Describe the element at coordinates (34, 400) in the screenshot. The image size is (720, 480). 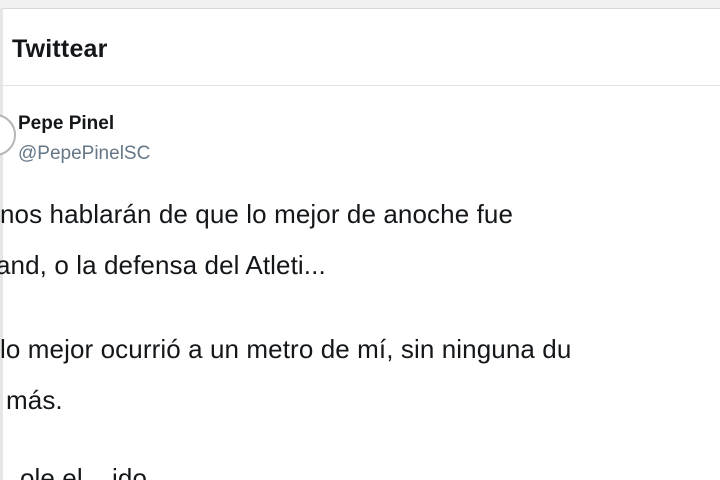
I see `tweet-text-line: más.` at that location.